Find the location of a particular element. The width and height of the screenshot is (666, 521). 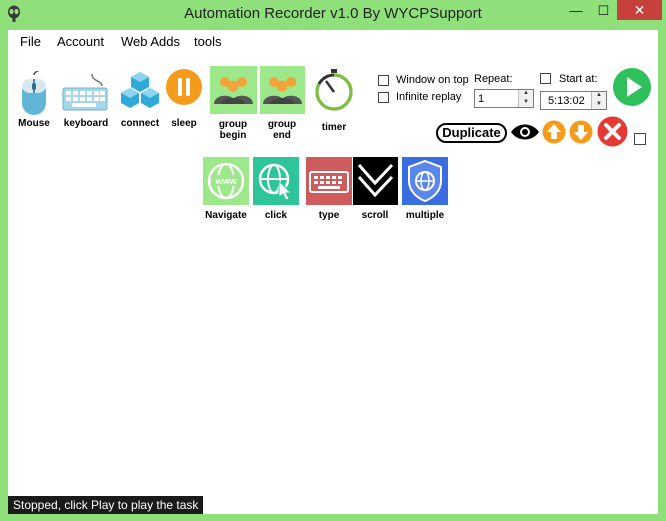

keyboard-label: keyboard is located at coordinates (86, 123).